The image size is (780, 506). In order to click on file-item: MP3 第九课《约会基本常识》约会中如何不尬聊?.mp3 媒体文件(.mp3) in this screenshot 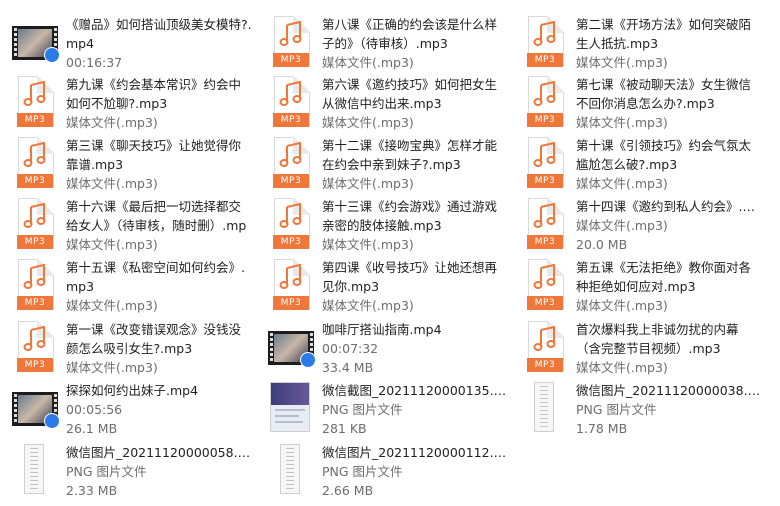, I will do `click(126, 101)`.